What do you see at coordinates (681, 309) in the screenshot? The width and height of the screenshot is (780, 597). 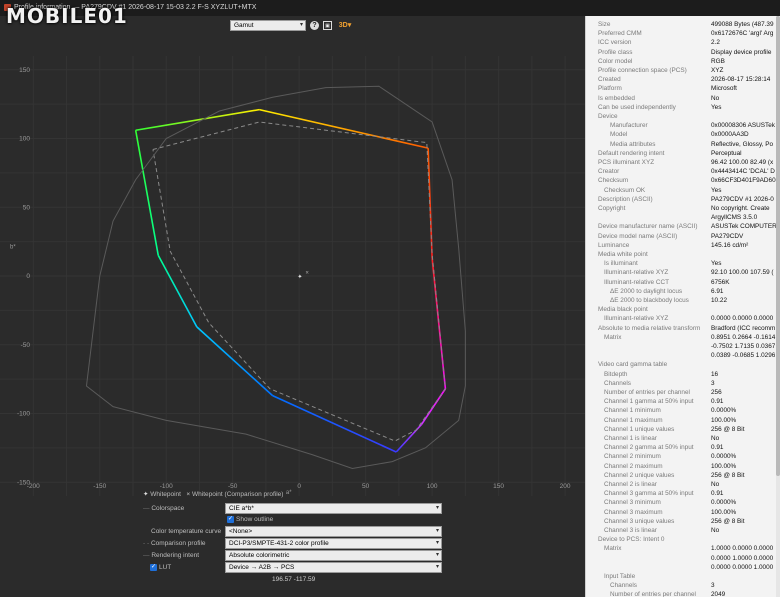 I see `info-row: Media black point` at bounding box center [681, 309].